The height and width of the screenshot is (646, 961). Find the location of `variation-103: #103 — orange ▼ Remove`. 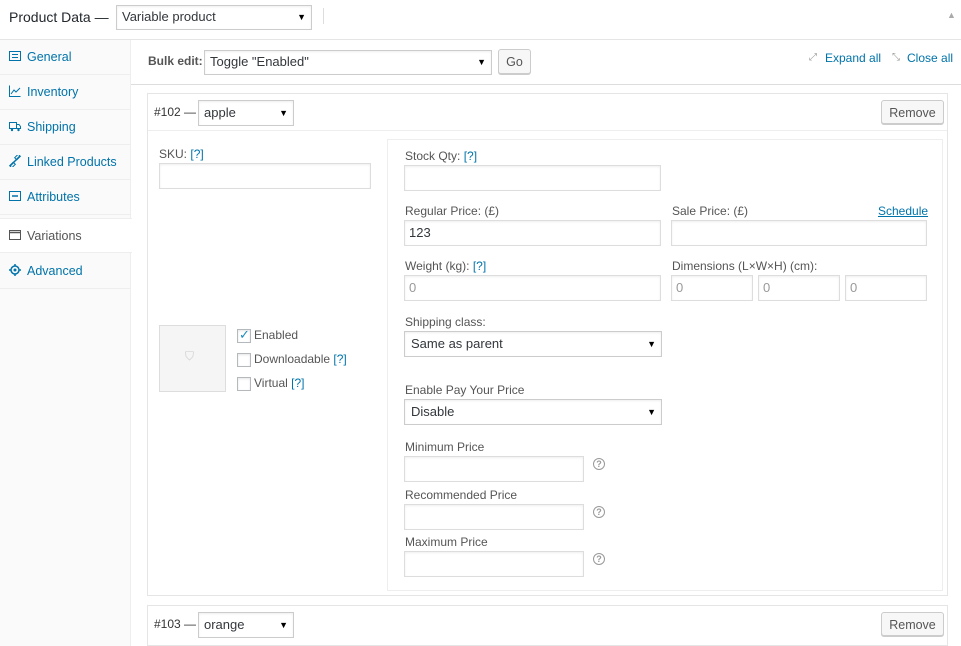

variation-103: #103 — orange ▼ Remove is located at coordinates (547, 625).